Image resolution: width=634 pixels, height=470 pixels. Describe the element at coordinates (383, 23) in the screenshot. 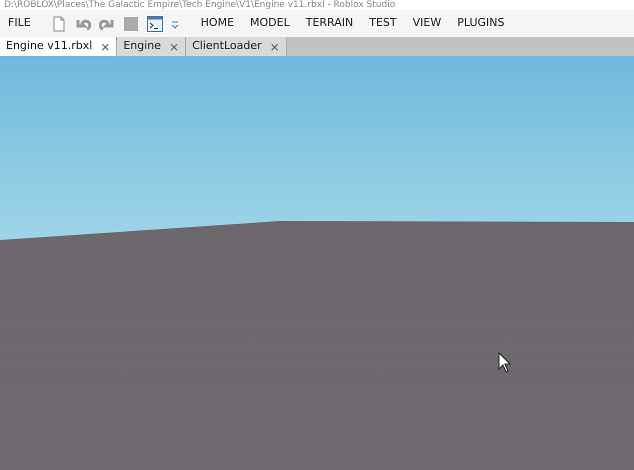

I see `ribbon-tab: TEST` at that location.